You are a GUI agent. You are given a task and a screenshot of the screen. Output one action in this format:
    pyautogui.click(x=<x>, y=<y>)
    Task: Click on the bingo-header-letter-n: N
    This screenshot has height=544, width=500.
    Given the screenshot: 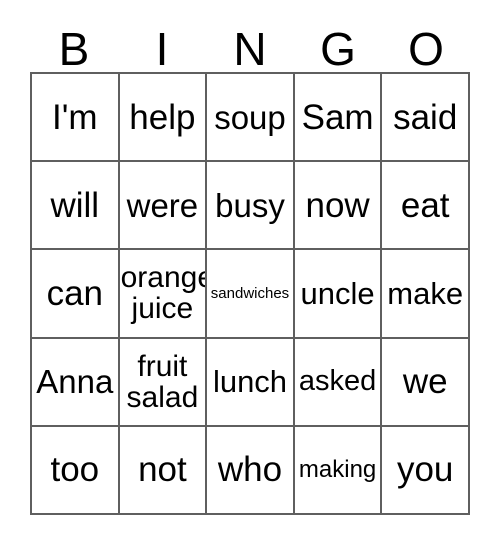 What is the action you would take?
    pyautogui.click(x=250, y=43)
    